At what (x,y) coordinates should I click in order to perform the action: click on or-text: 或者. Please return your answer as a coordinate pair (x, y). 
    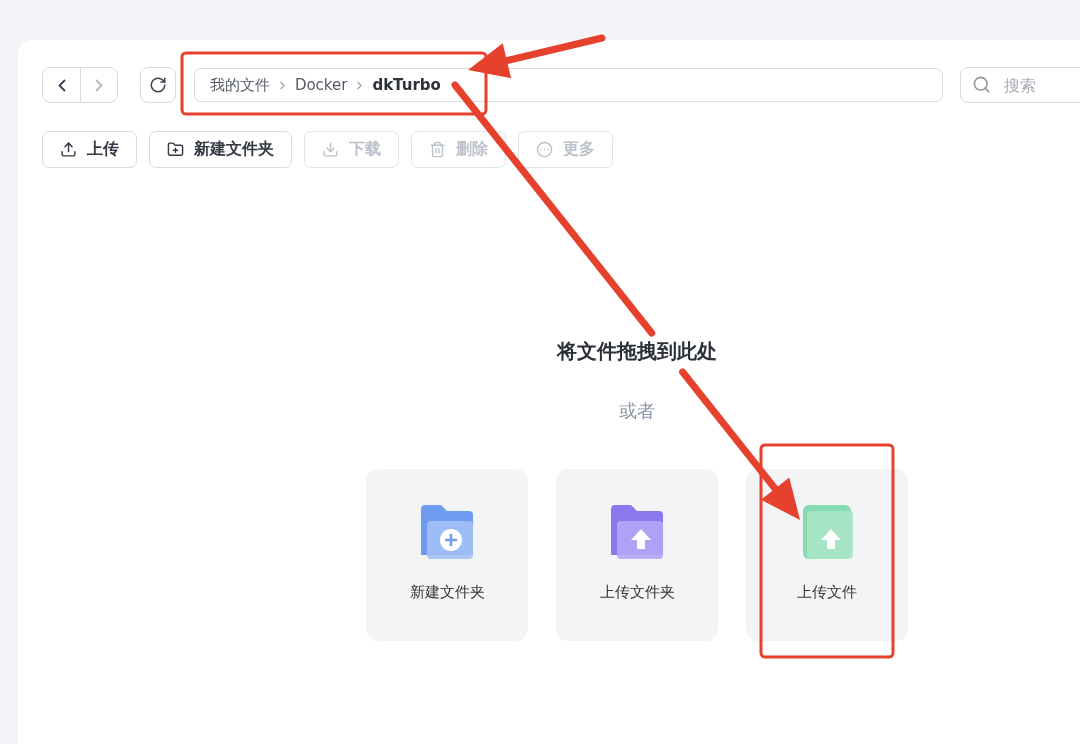
    Looking at the image, I should click on (637, 411).